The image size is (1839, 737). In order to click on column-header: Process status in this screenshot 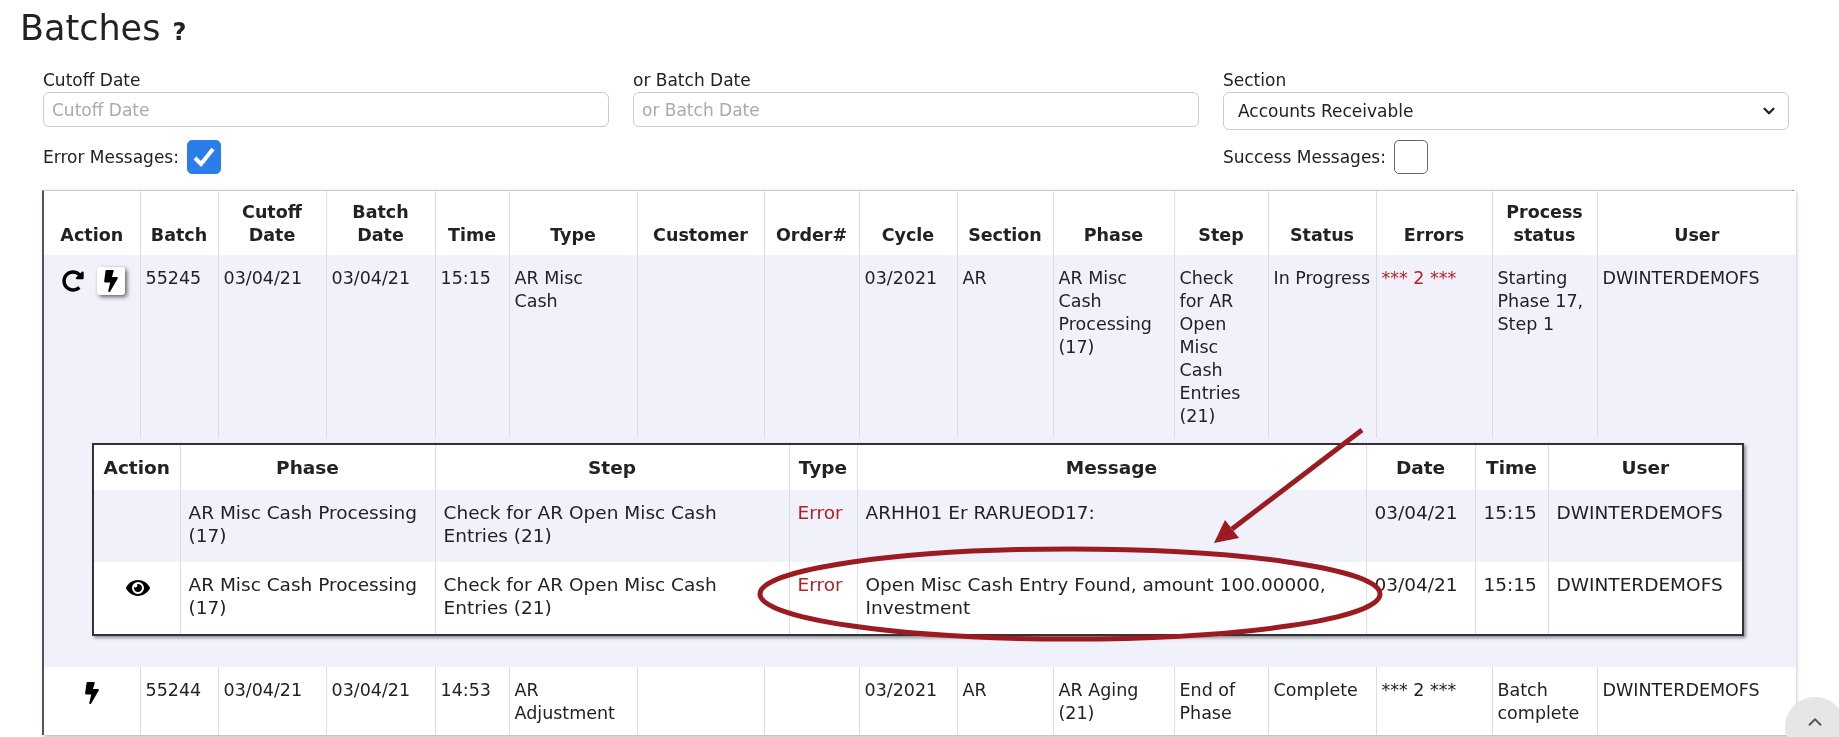, I will do `click(1544, 223)`.